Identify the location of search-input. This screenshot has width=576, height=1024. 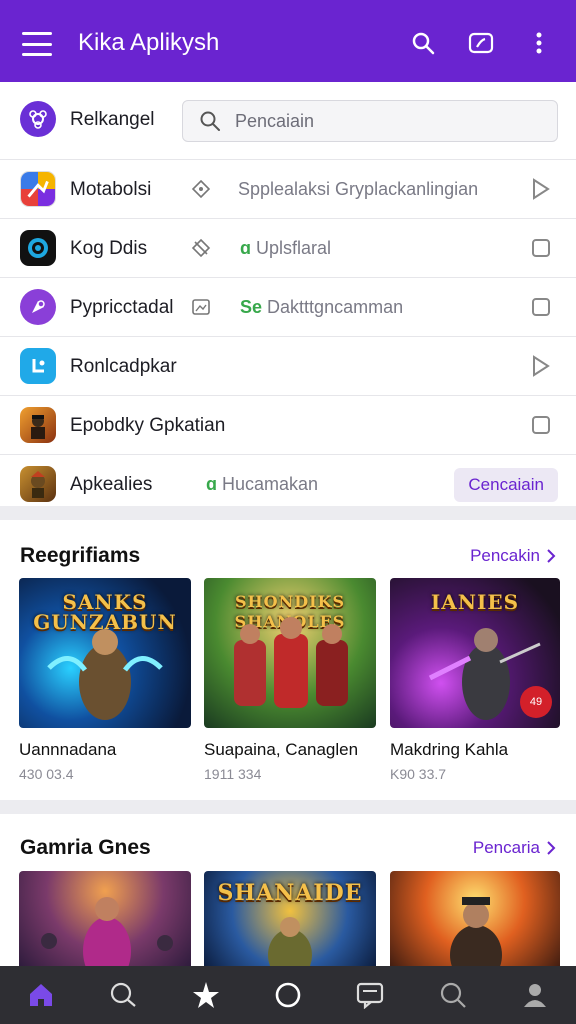
(385, 121).